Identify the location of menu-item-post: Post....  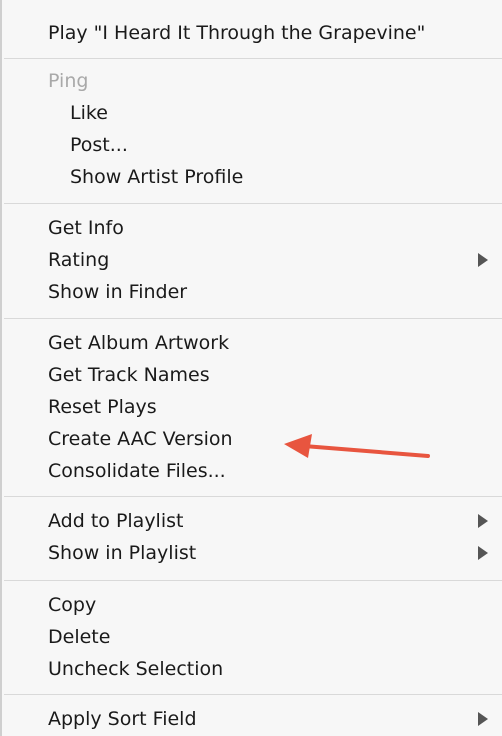
(99, 145).